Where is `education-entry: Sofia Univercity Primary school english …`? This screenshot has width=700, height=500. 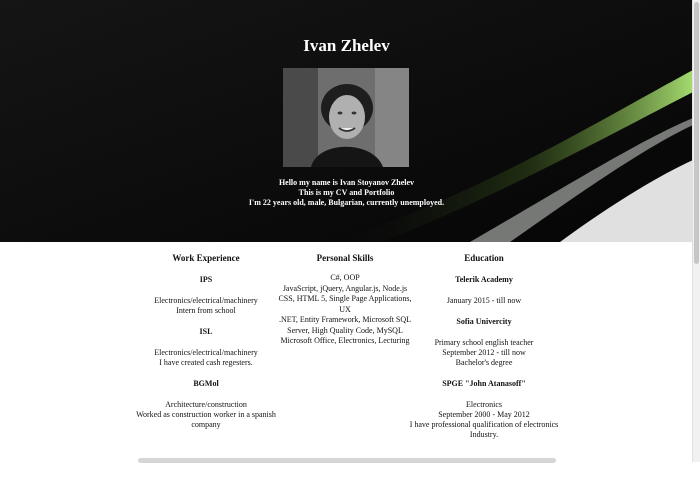 education-entry: Sofia Univercity Primary school english … is located at coordinates (484, 342).